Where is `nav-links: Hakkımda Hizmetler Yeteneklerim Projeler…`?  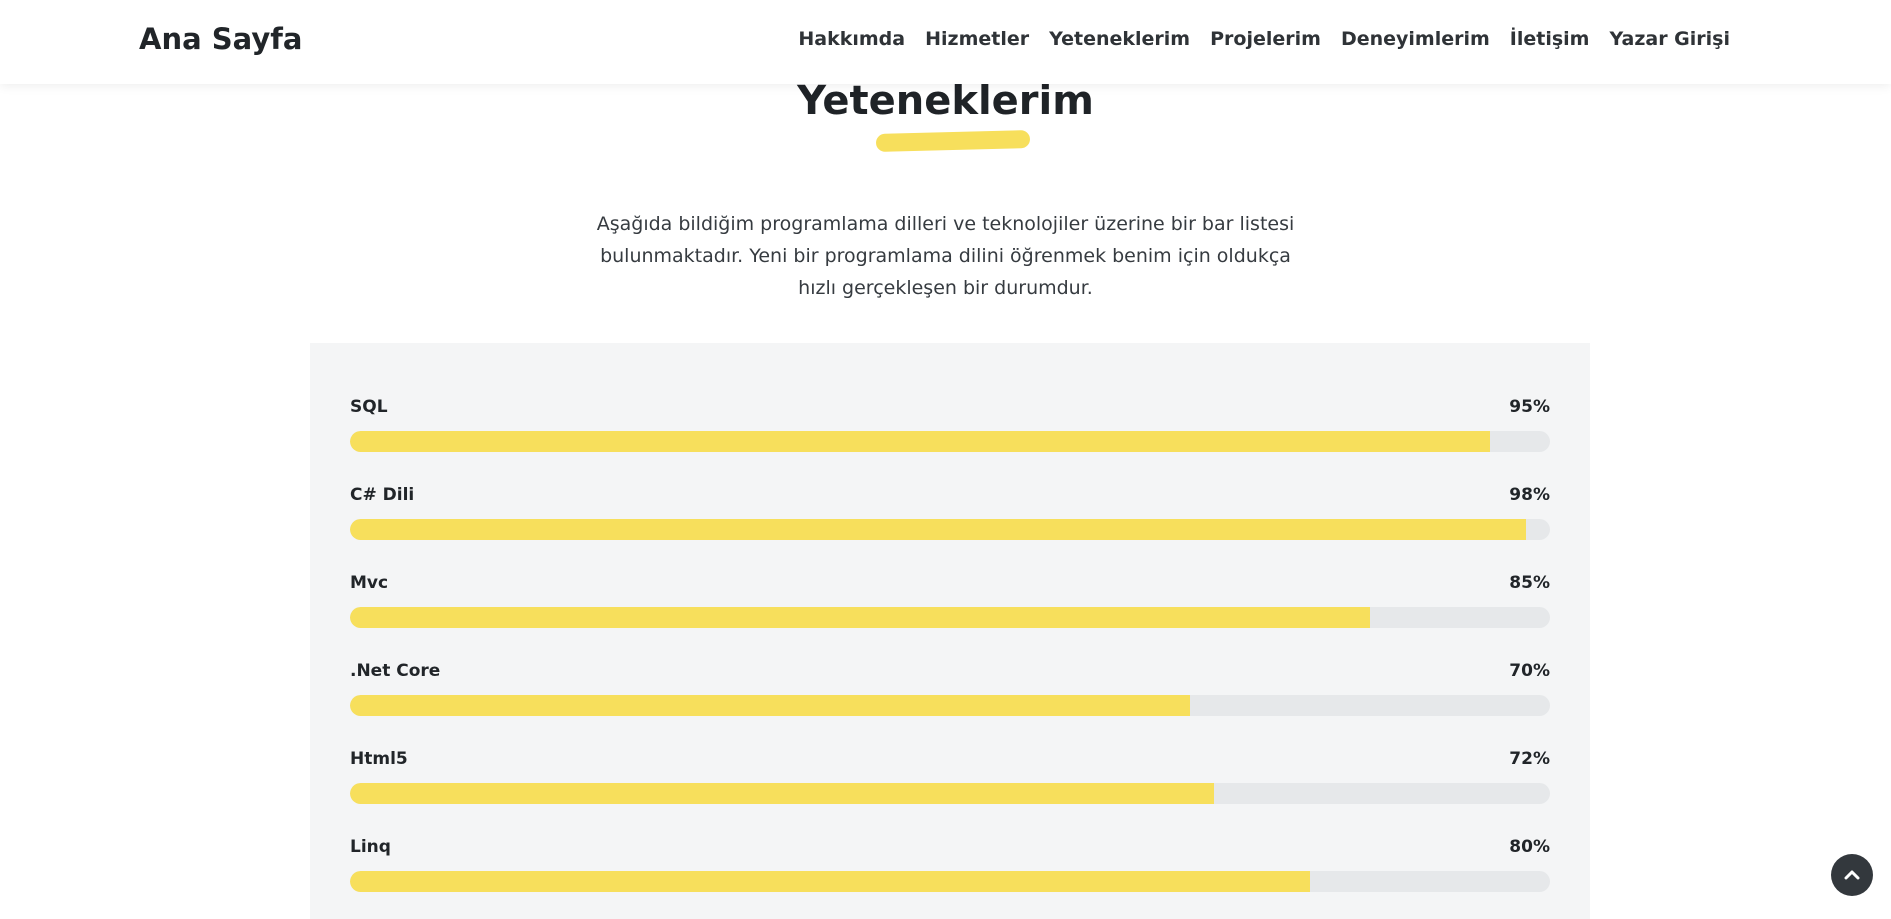 nav-links: Hakkımda Hizmetler Yeteneklerim Projeler… is located at coordinates (1264, 39).